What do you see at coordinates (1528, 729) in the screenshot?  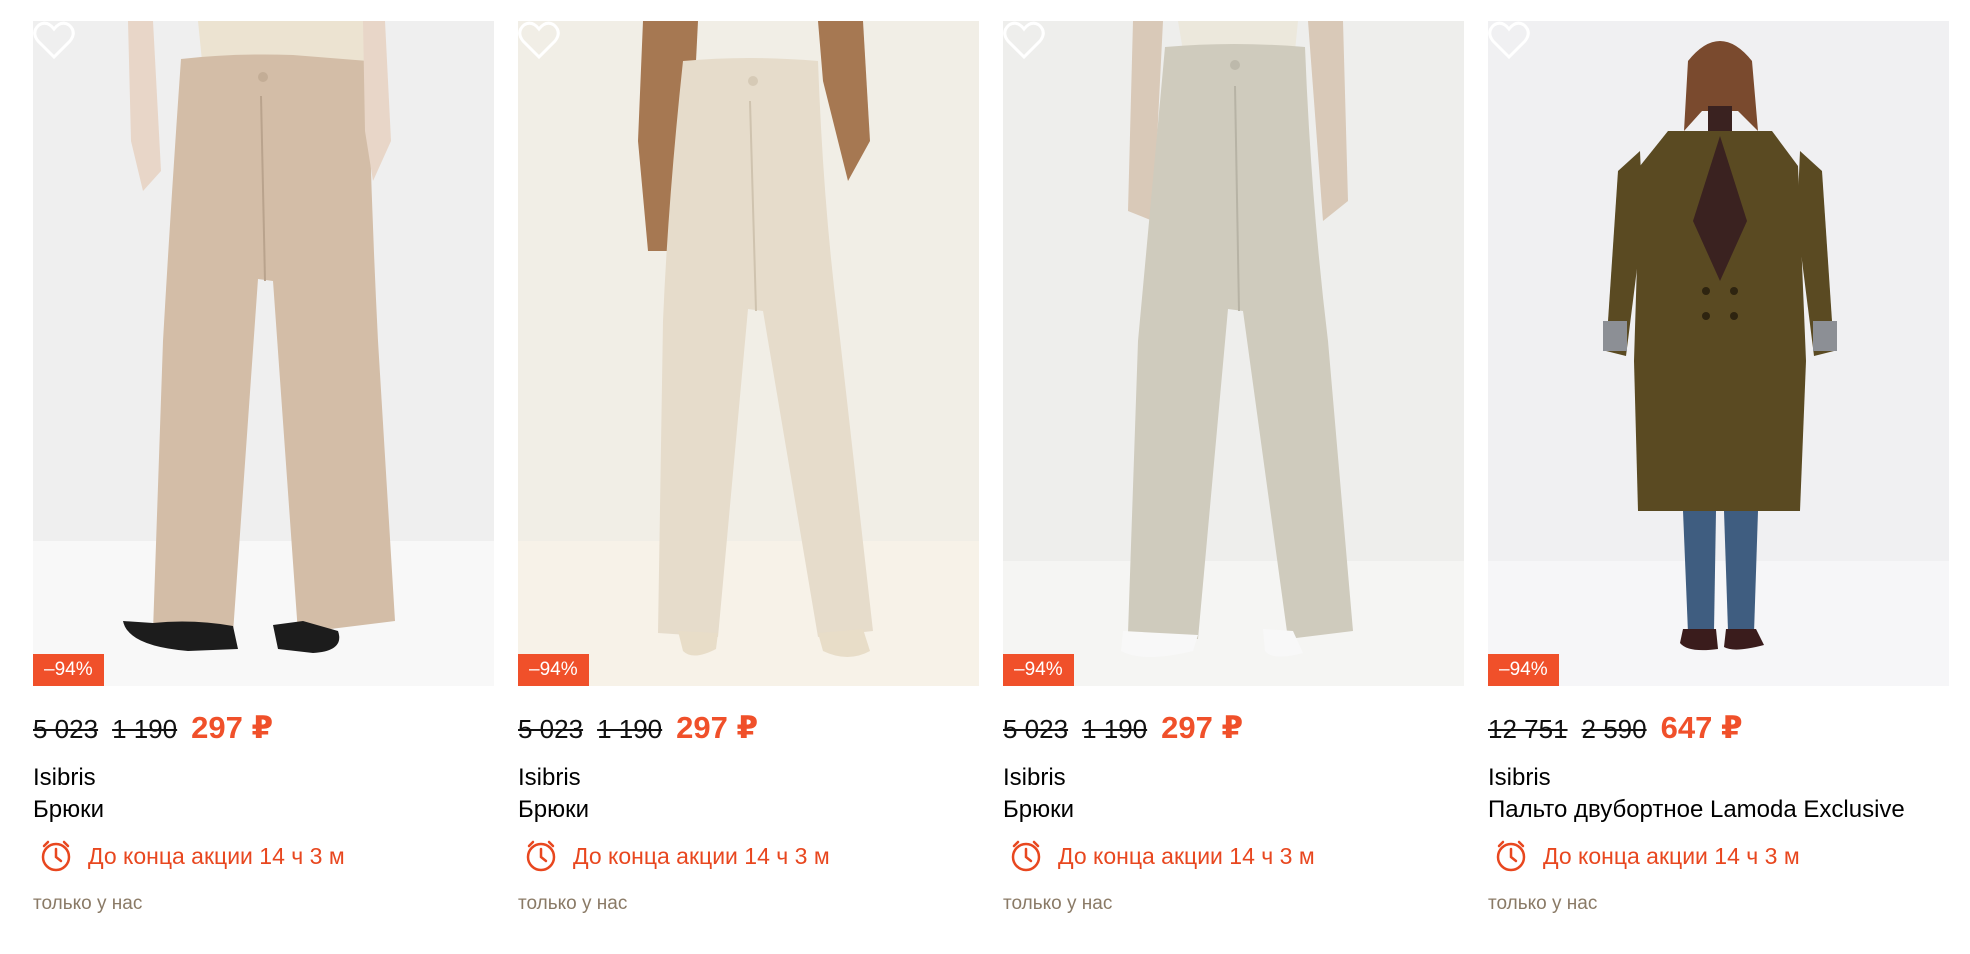 I see `old-price: 12 751` at bounding box center [1528, 729].